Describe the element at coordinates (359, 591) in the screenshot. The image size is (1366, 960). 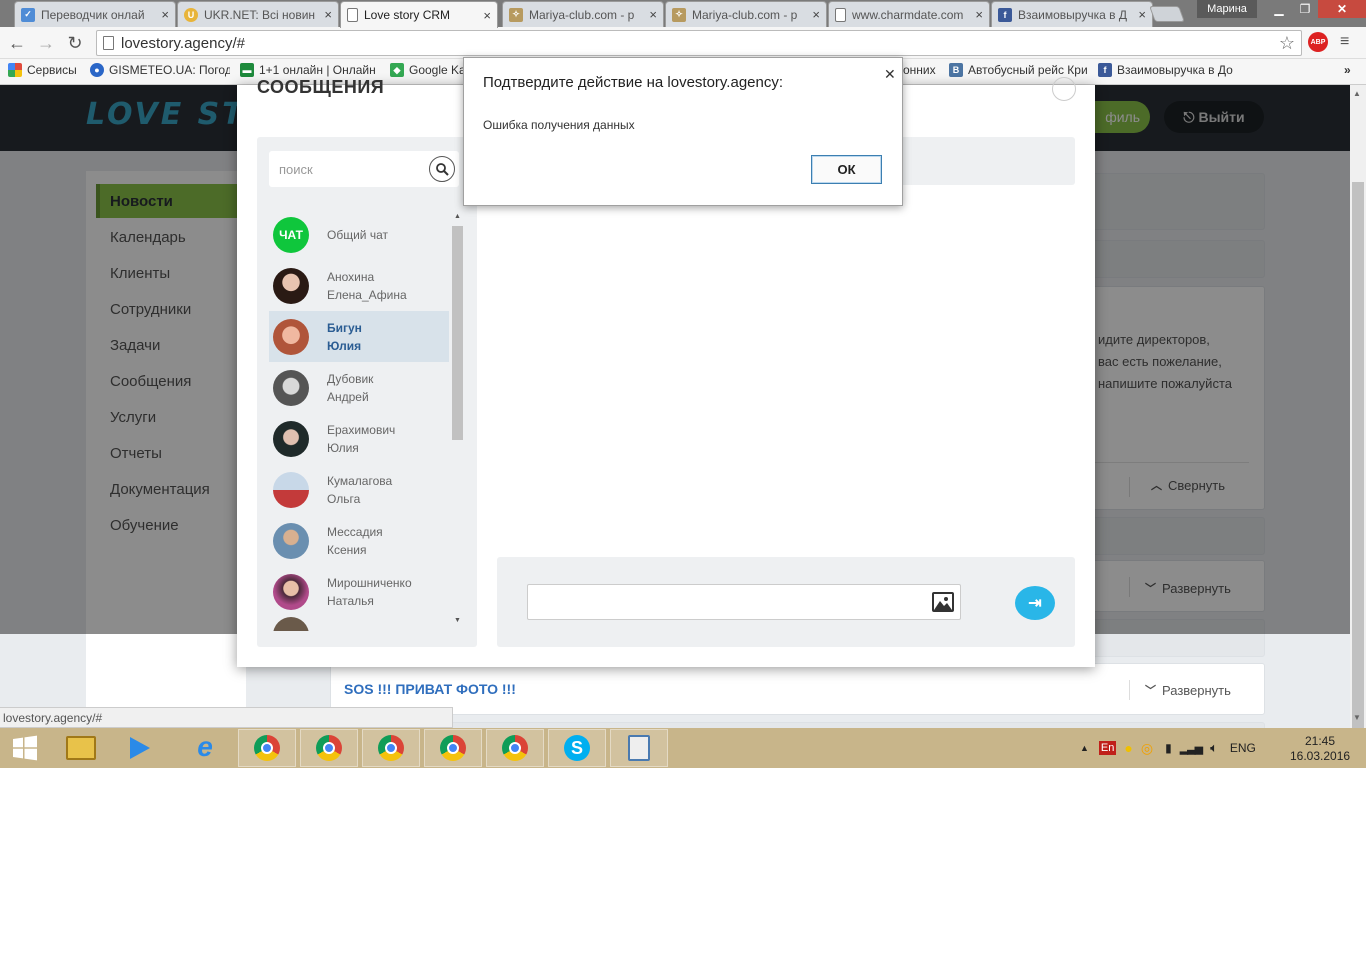
I see `contact-item: Мирошниченко Наталья` at that location.